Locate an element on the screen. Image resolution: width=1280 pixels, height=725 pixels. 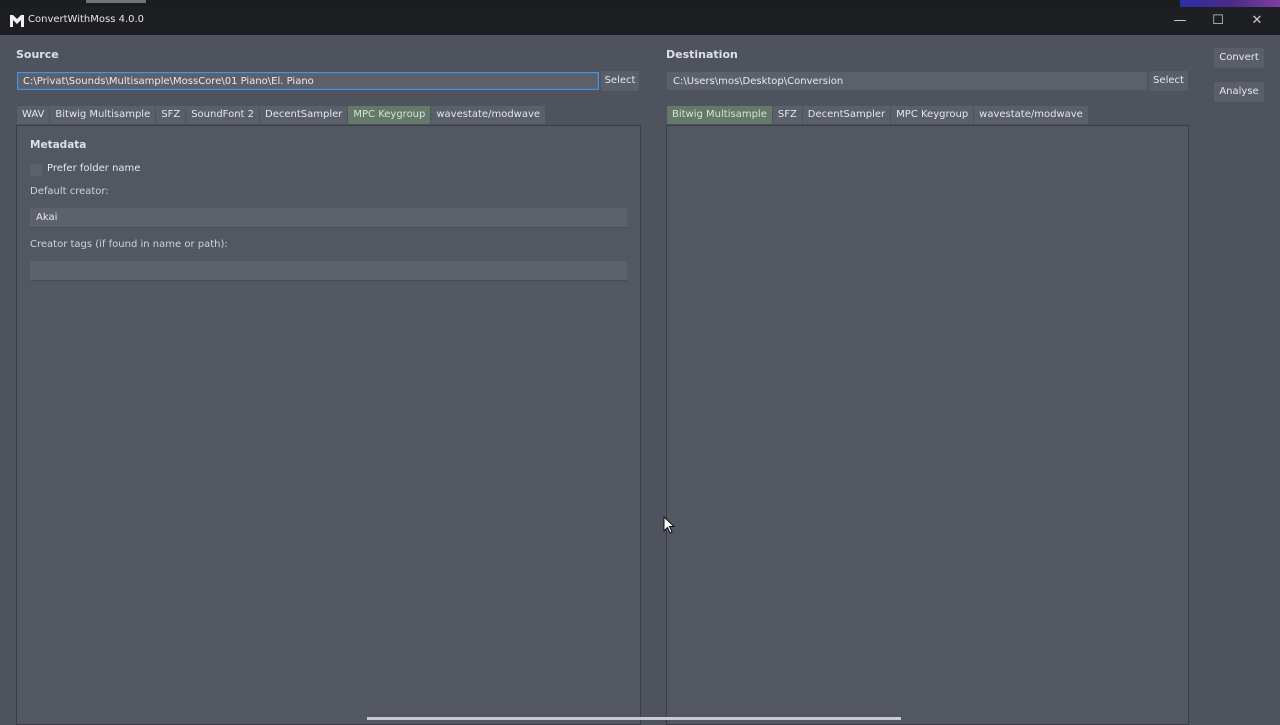
minimize-button: — is located at coordinates (1180, 21).